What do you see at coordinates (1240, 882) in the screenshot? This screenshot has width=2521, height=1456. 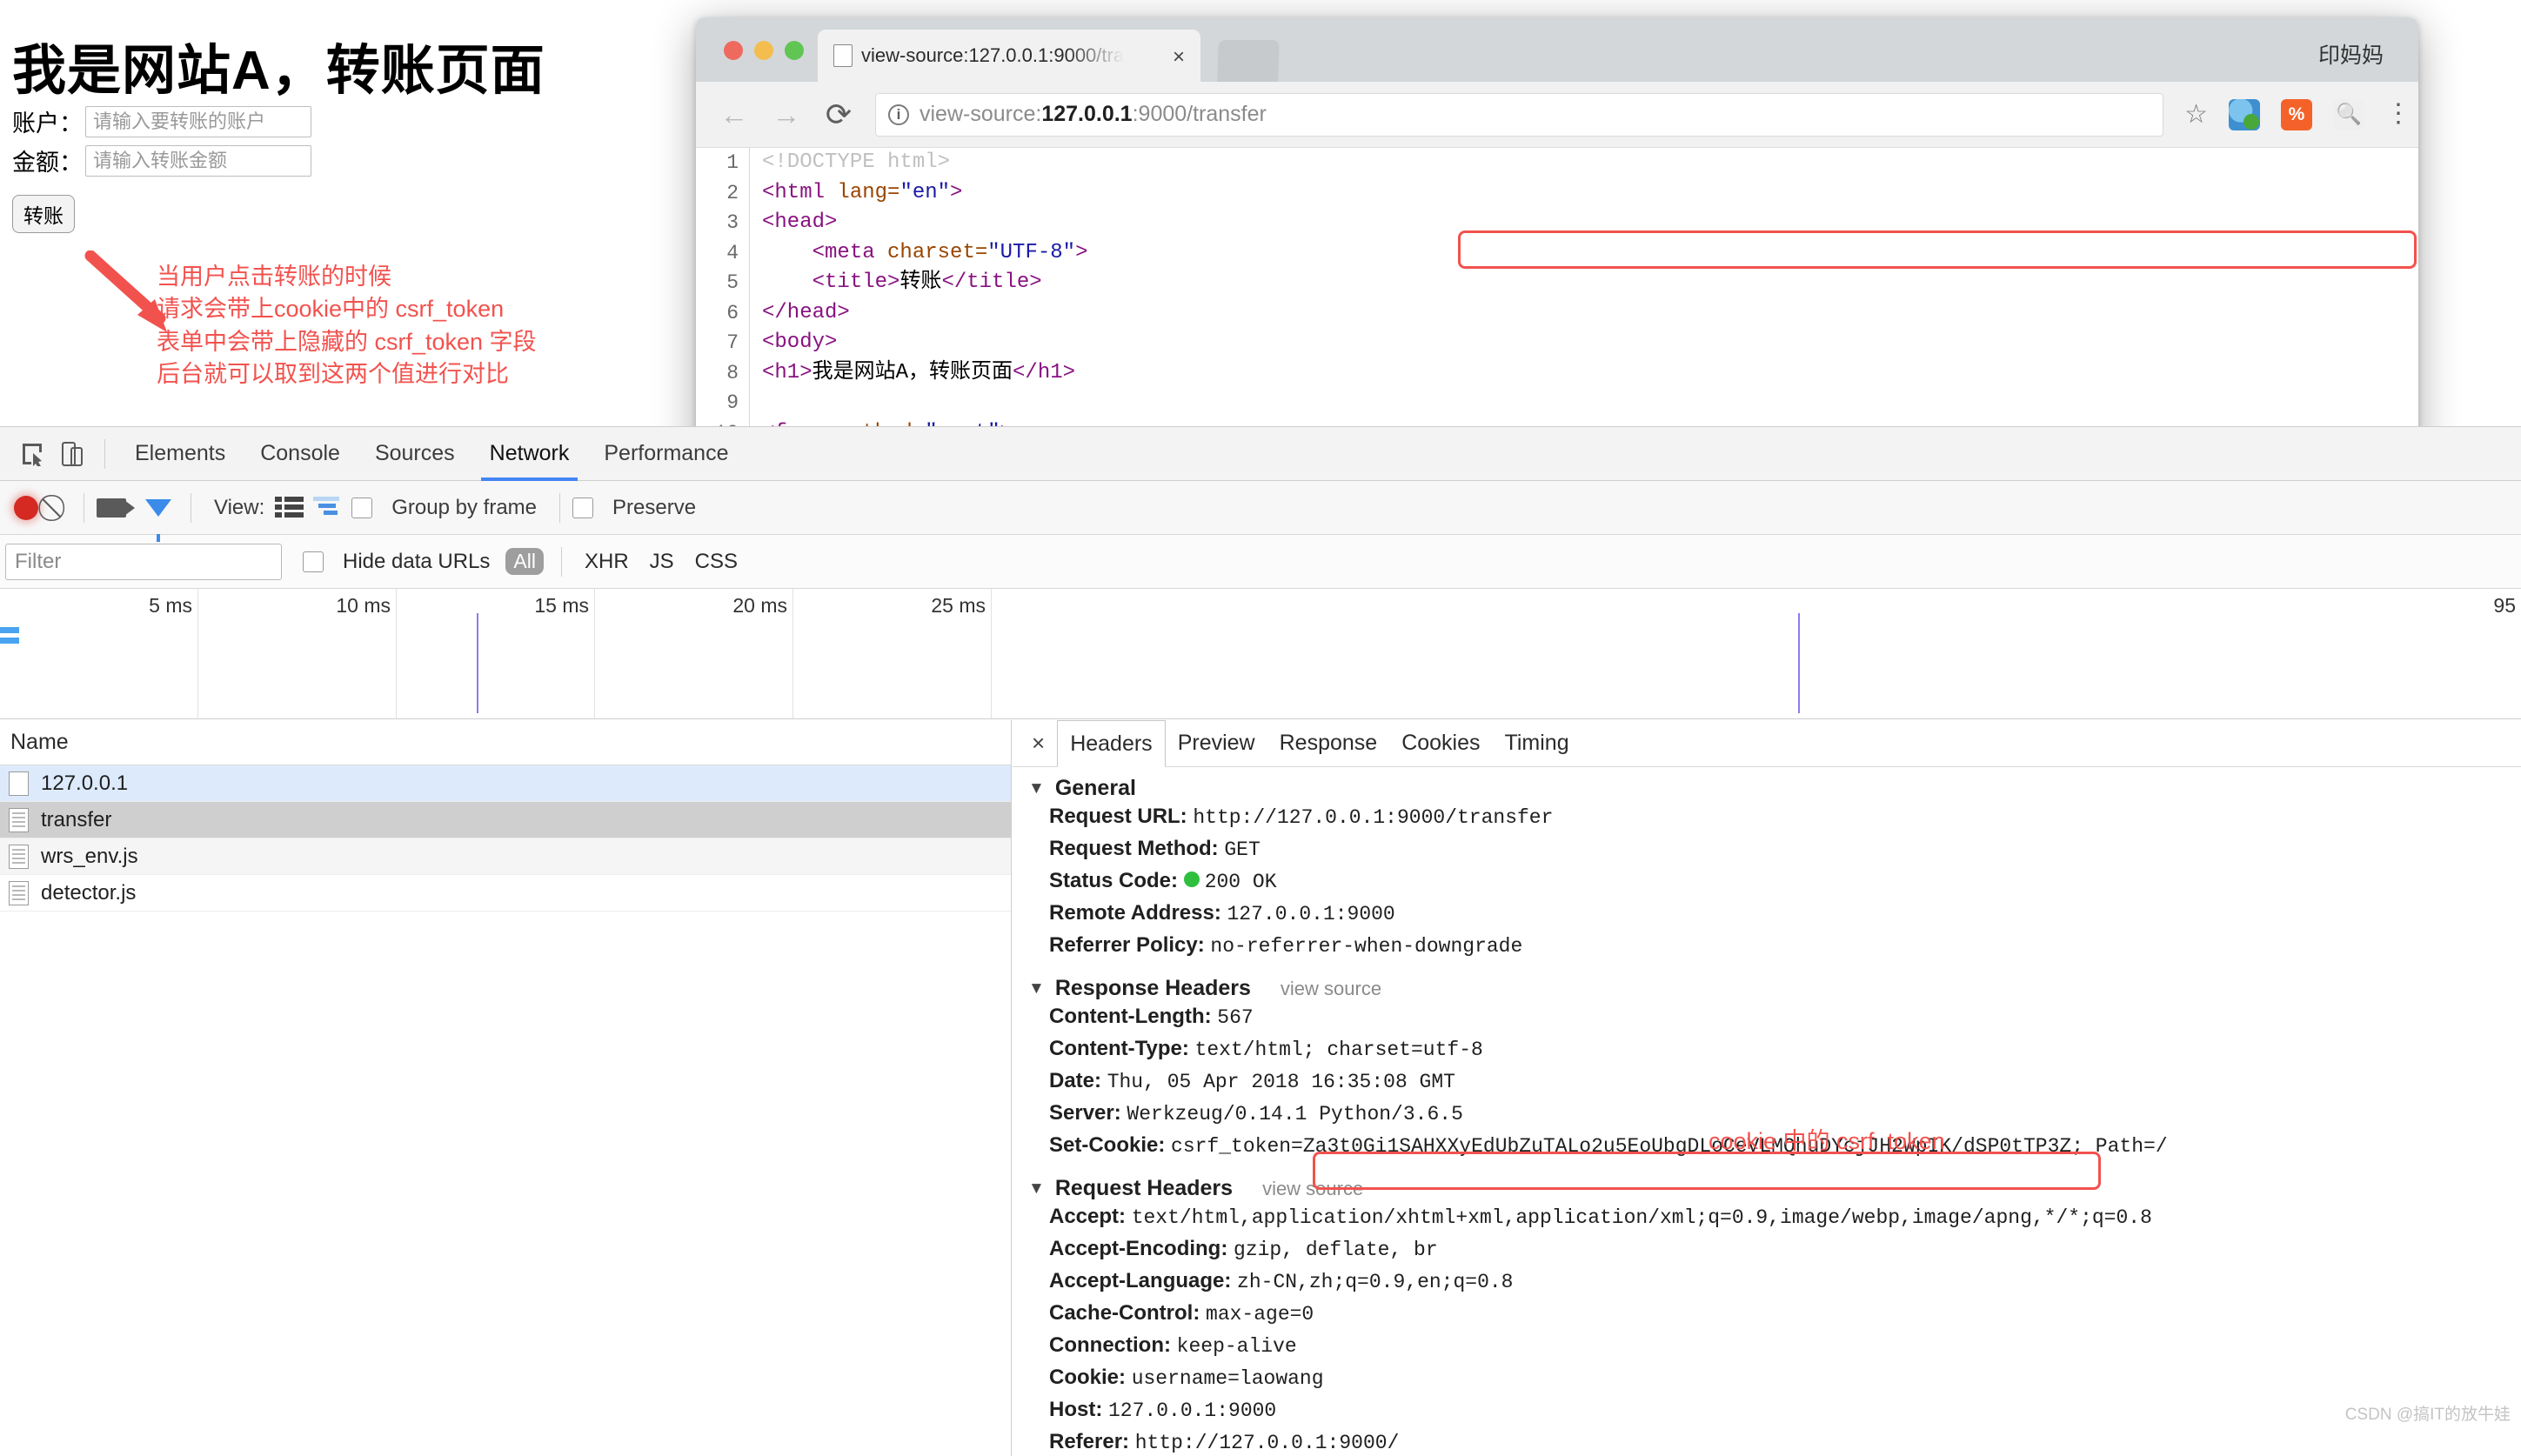 I see `header-value: 200 OK` at bounding box center [1240, 882].